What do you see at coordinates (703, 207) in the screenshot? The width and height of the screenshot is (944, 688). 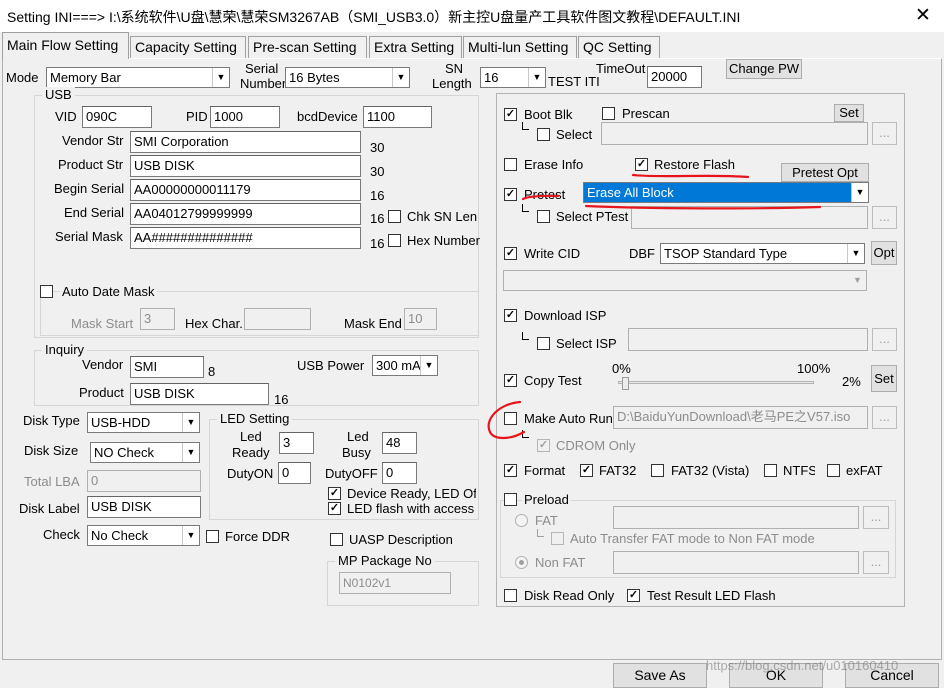 I see `pretest-select-underline` at bounding box center [703, 207].